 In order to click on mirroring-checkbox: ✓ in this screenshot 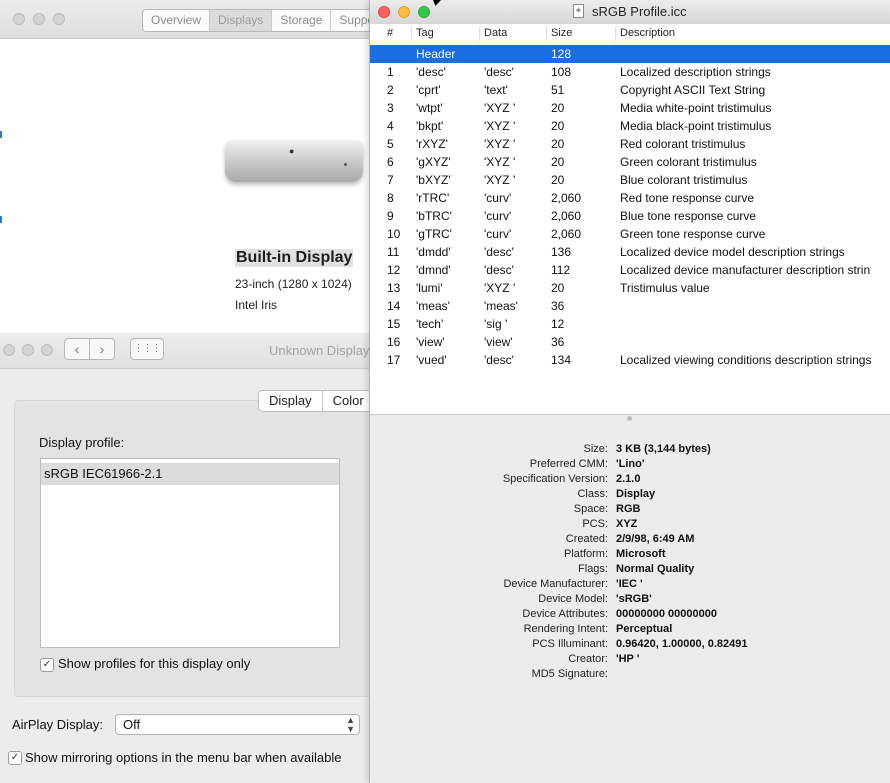, I will do `click(15, 758)`.